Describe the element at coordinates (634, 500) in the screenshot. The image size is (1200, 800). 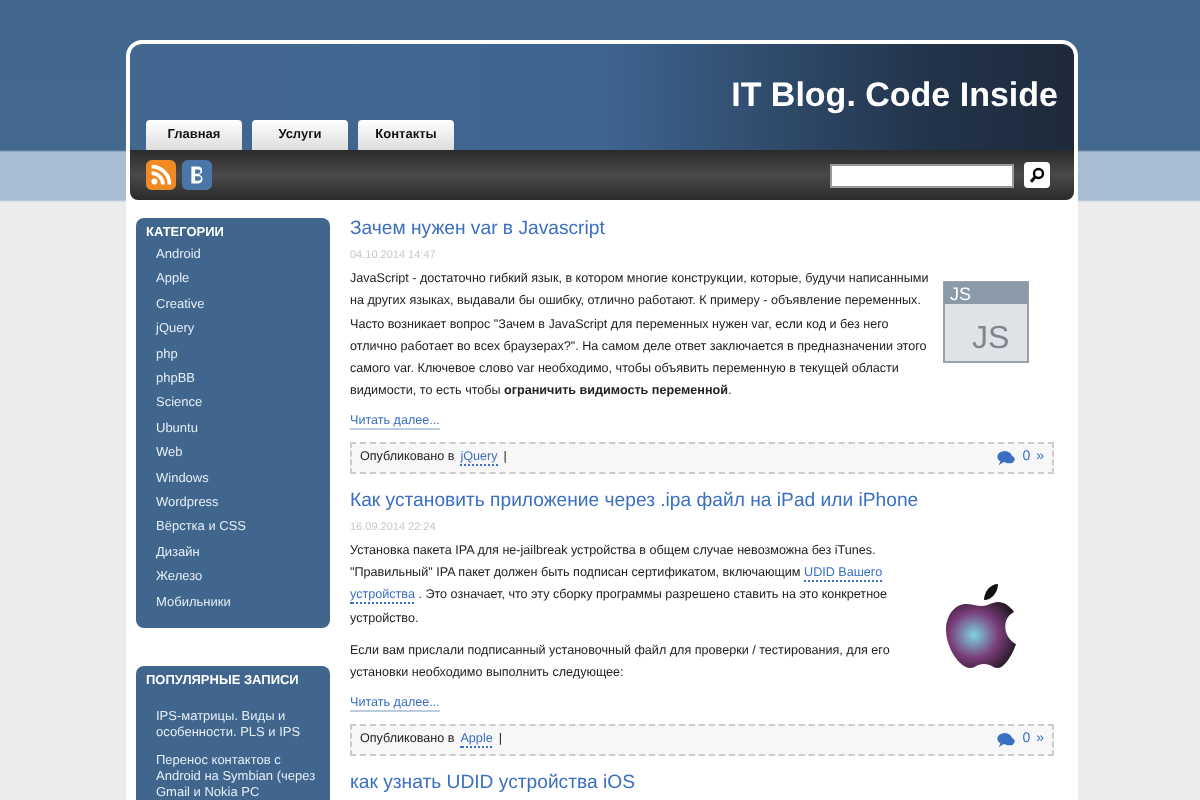
I see `post-title: Как установить приложение через .ipa файл на iPad или iPhone` at that location.